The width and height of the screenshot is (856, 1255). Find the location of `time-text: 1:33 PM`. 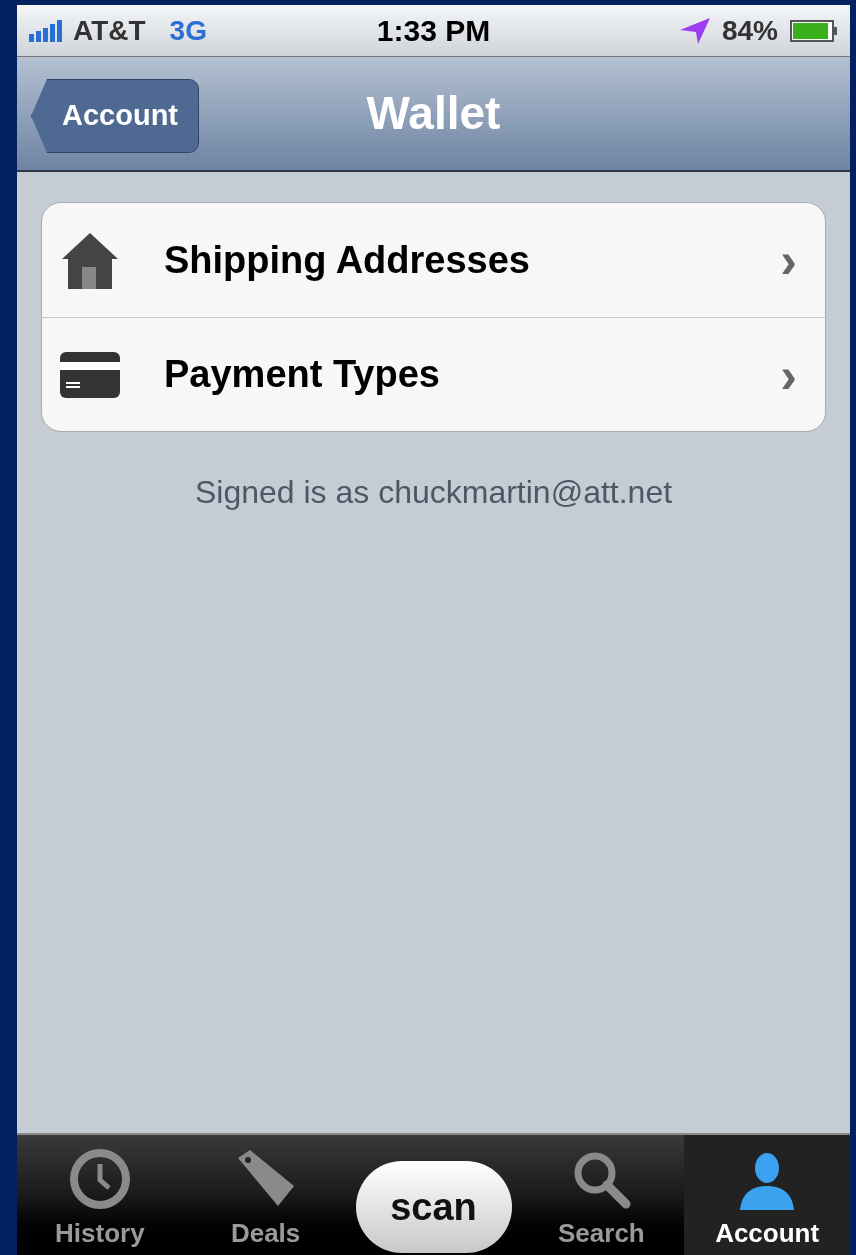

time-text: 1:33 PM is located at coordinates (433, 31).